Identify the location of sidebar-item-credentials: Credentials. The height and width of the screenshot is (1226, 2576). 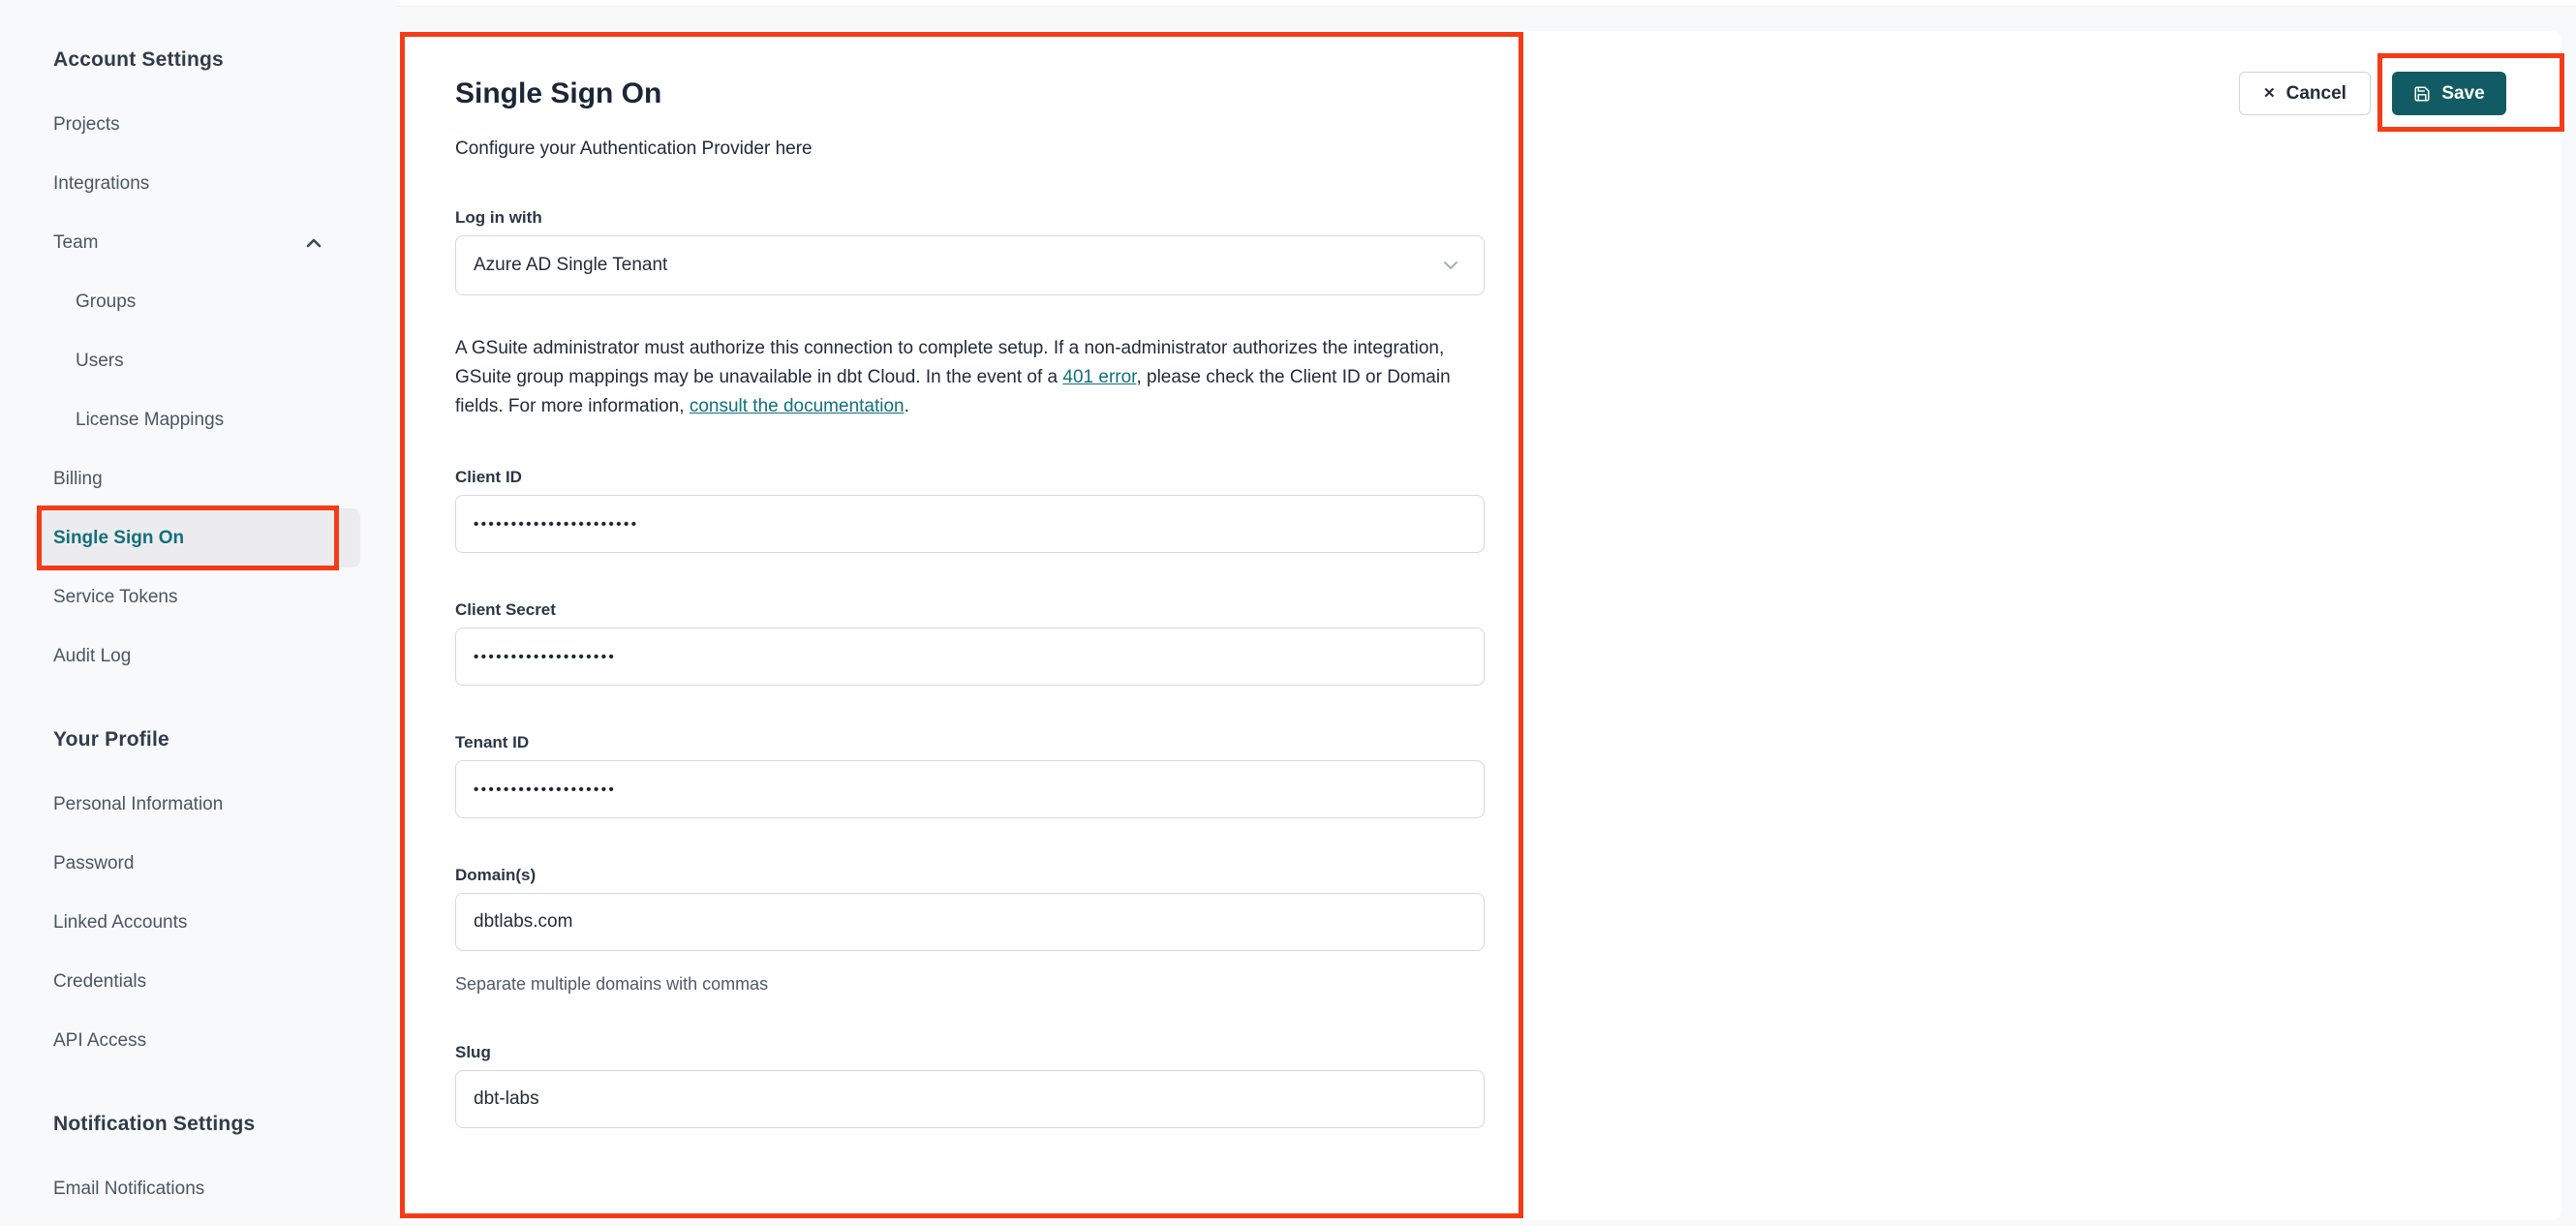
(198, 981).